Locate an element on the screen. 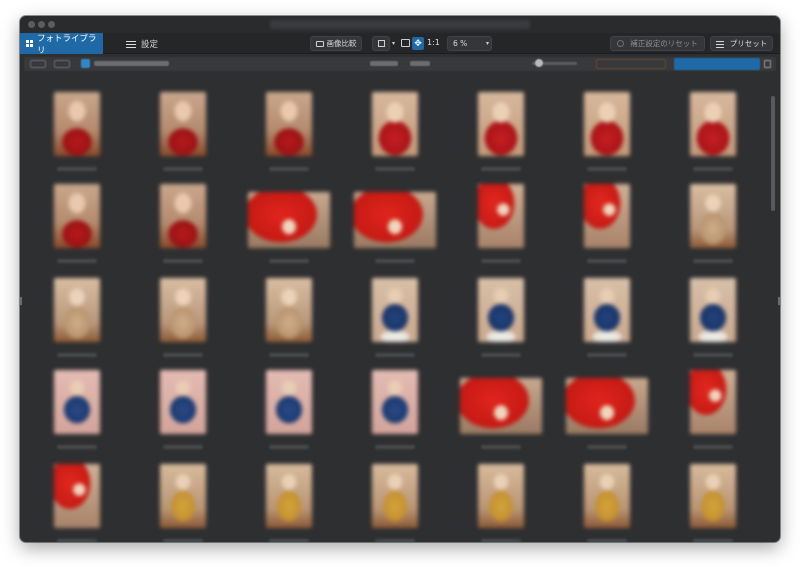 This screenshot has height=567, width=800. filter-dropdown is located at coordinates (62, 64).